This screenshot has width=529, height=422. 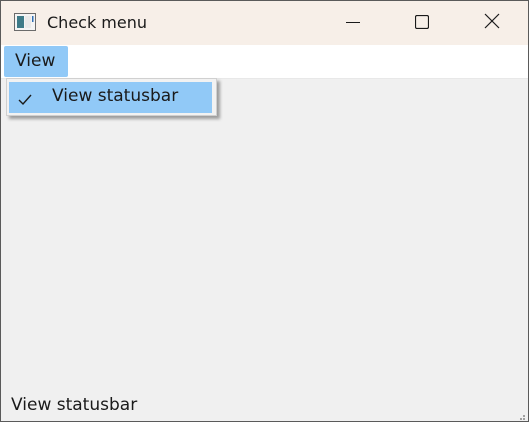 I want to click on menu-item-label: View statusbar, so click(x=115, y=96).